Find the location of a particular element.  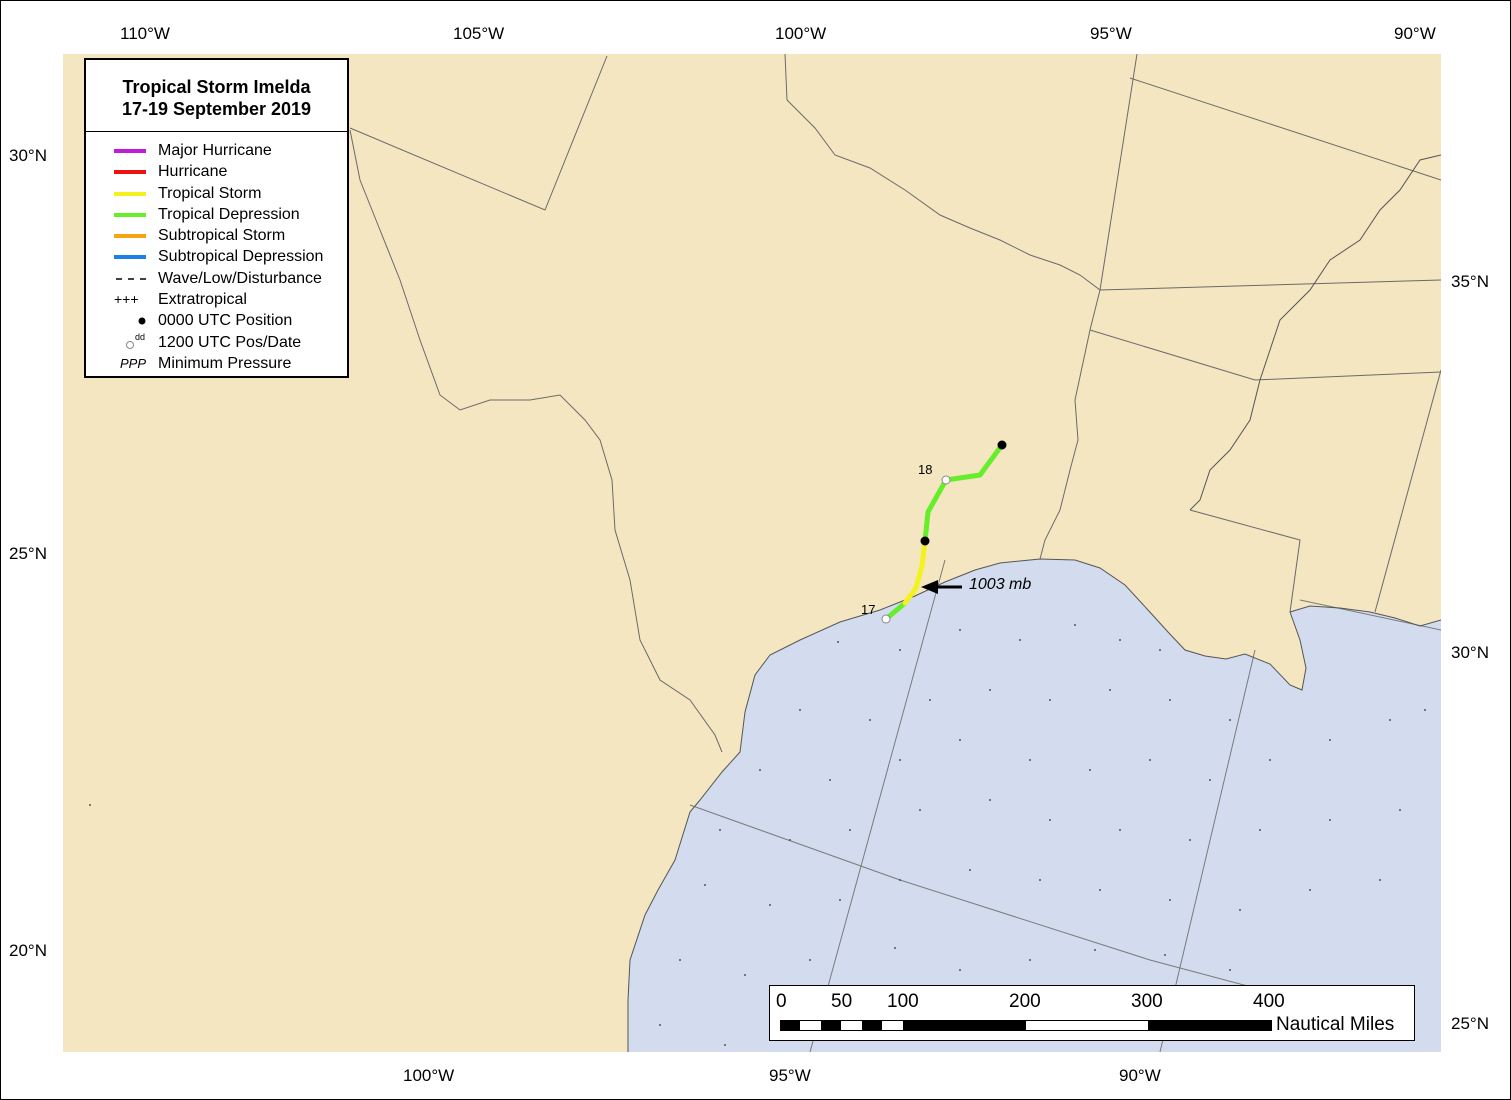

legend-label: Tropical Depression is located at coordinates (229, 214).